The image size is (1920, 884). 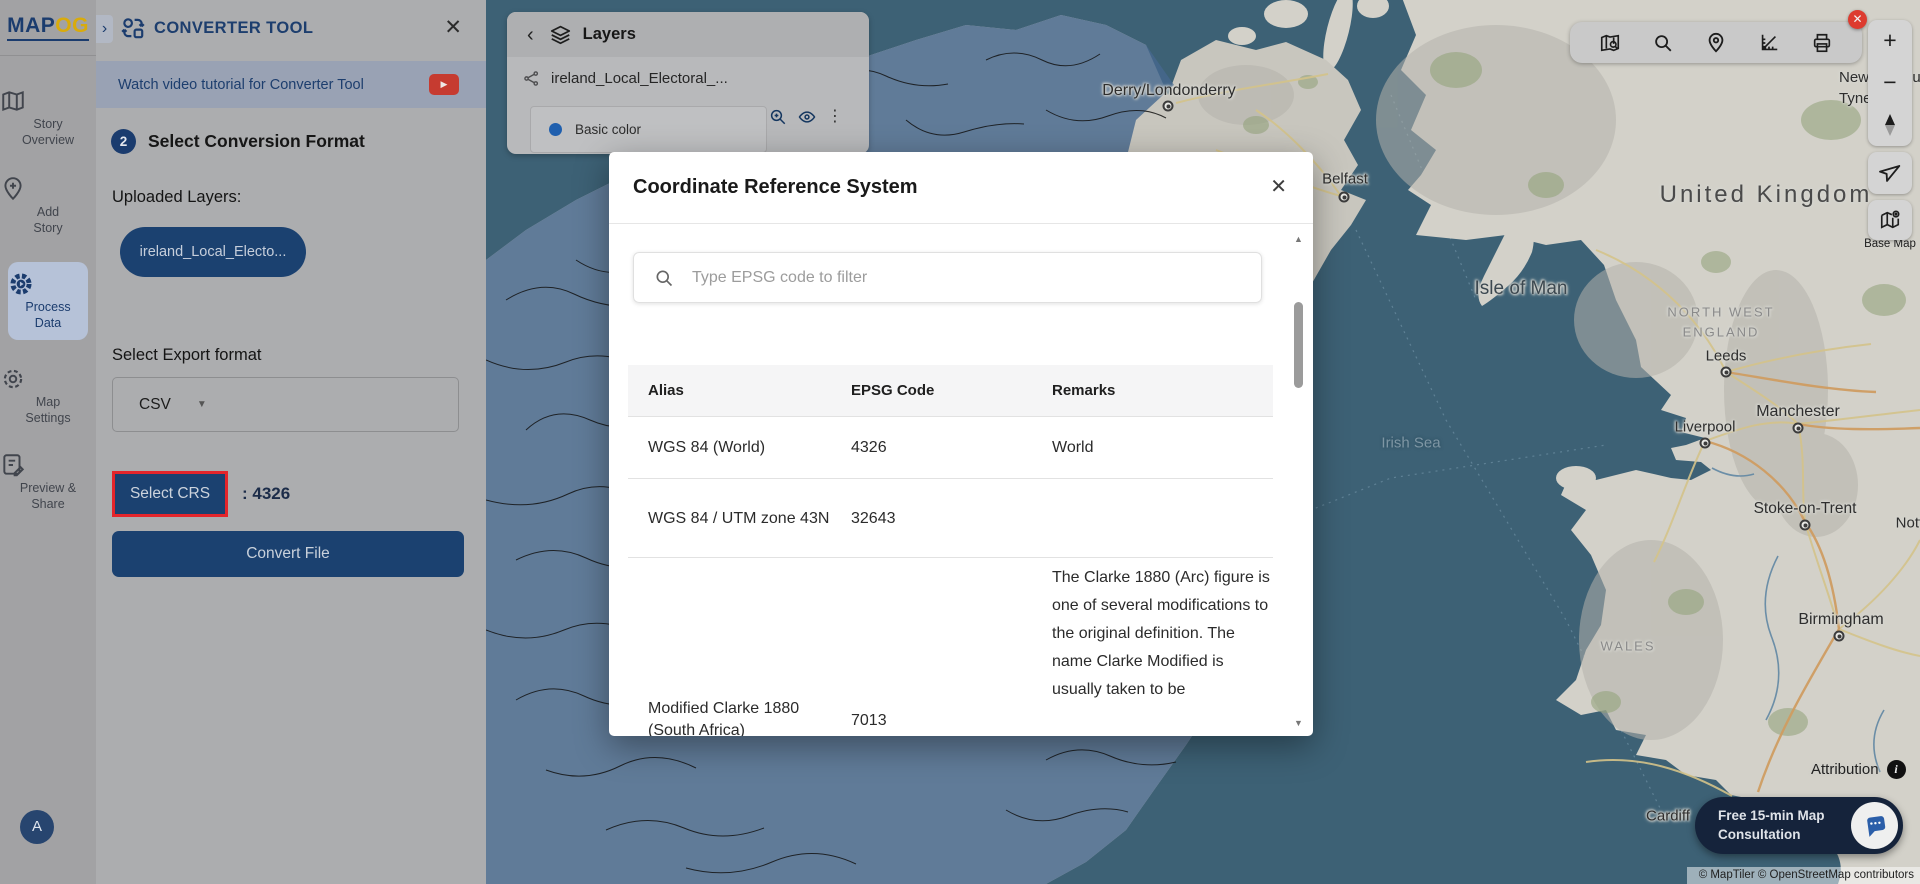 What do you see at coordinates (950, 518) in the screenshot?
I see `table-row: WGS 84 / UTM zone 43N 32643` at bounding box center [950, 518].